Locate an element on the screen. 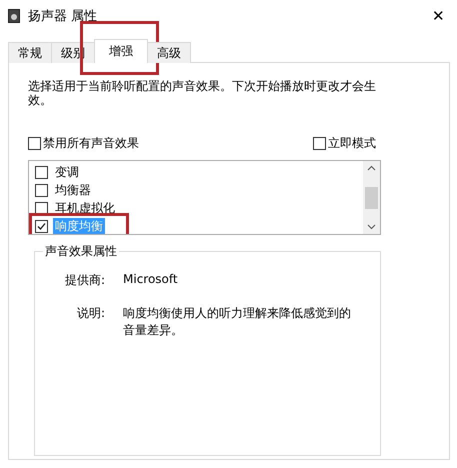 Image resolution: width=457 pixels, height=468 pixels. close-button: ✕ is located at coordinates (438, 16).